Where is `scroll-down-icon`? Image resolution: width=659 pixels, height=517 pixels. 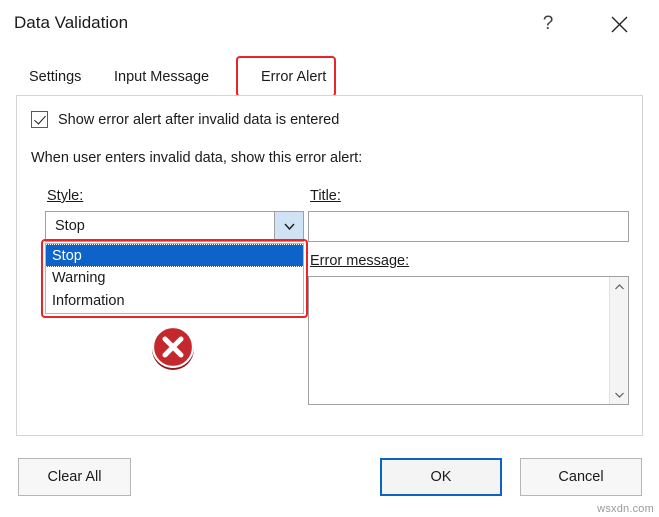
scroll-down-icon is located at coordinates (619, 394).